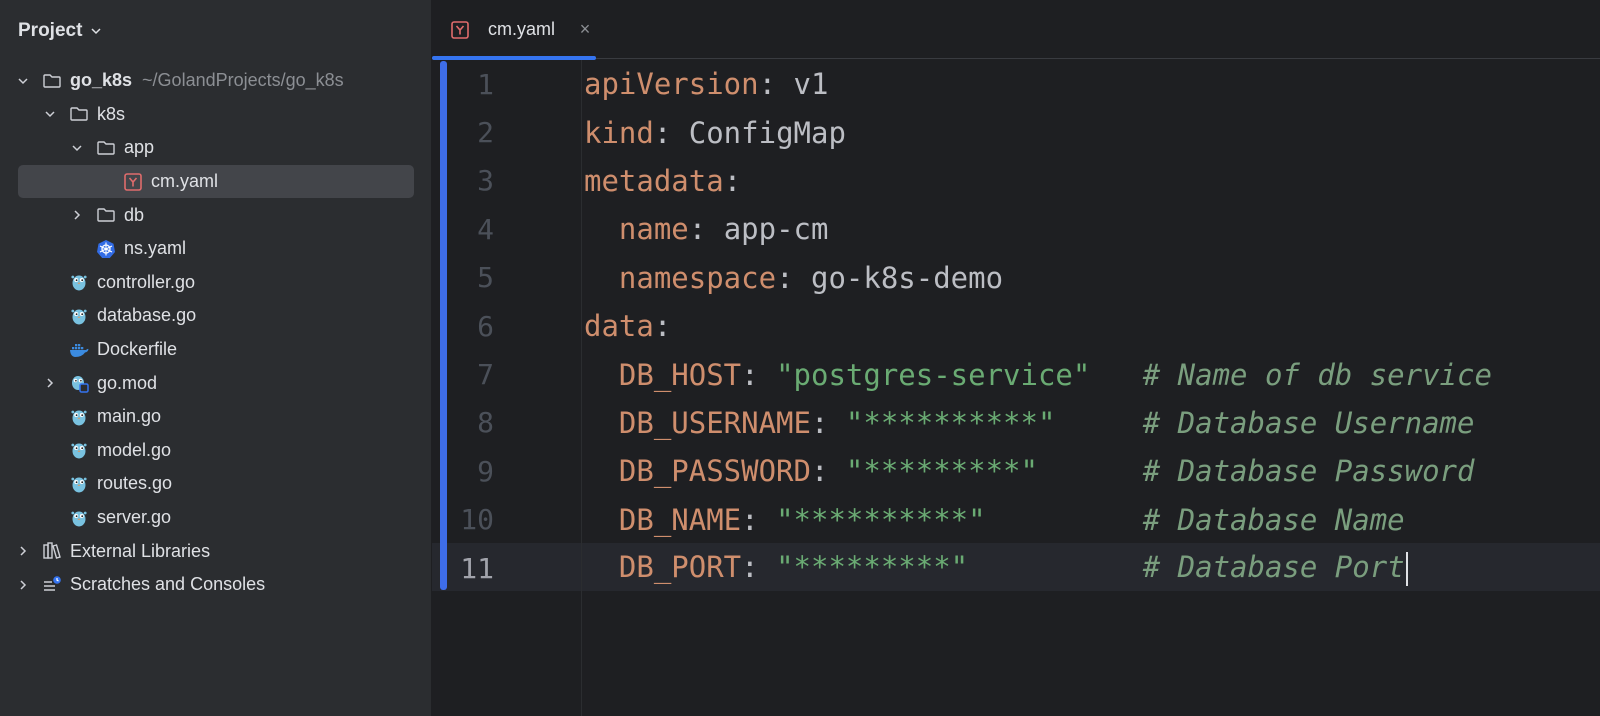  Describe the element at coordinates (216, 585) in the screenshot. I see `tree-item-scratches-and-consoles: Scratches and Consoles` at that location.